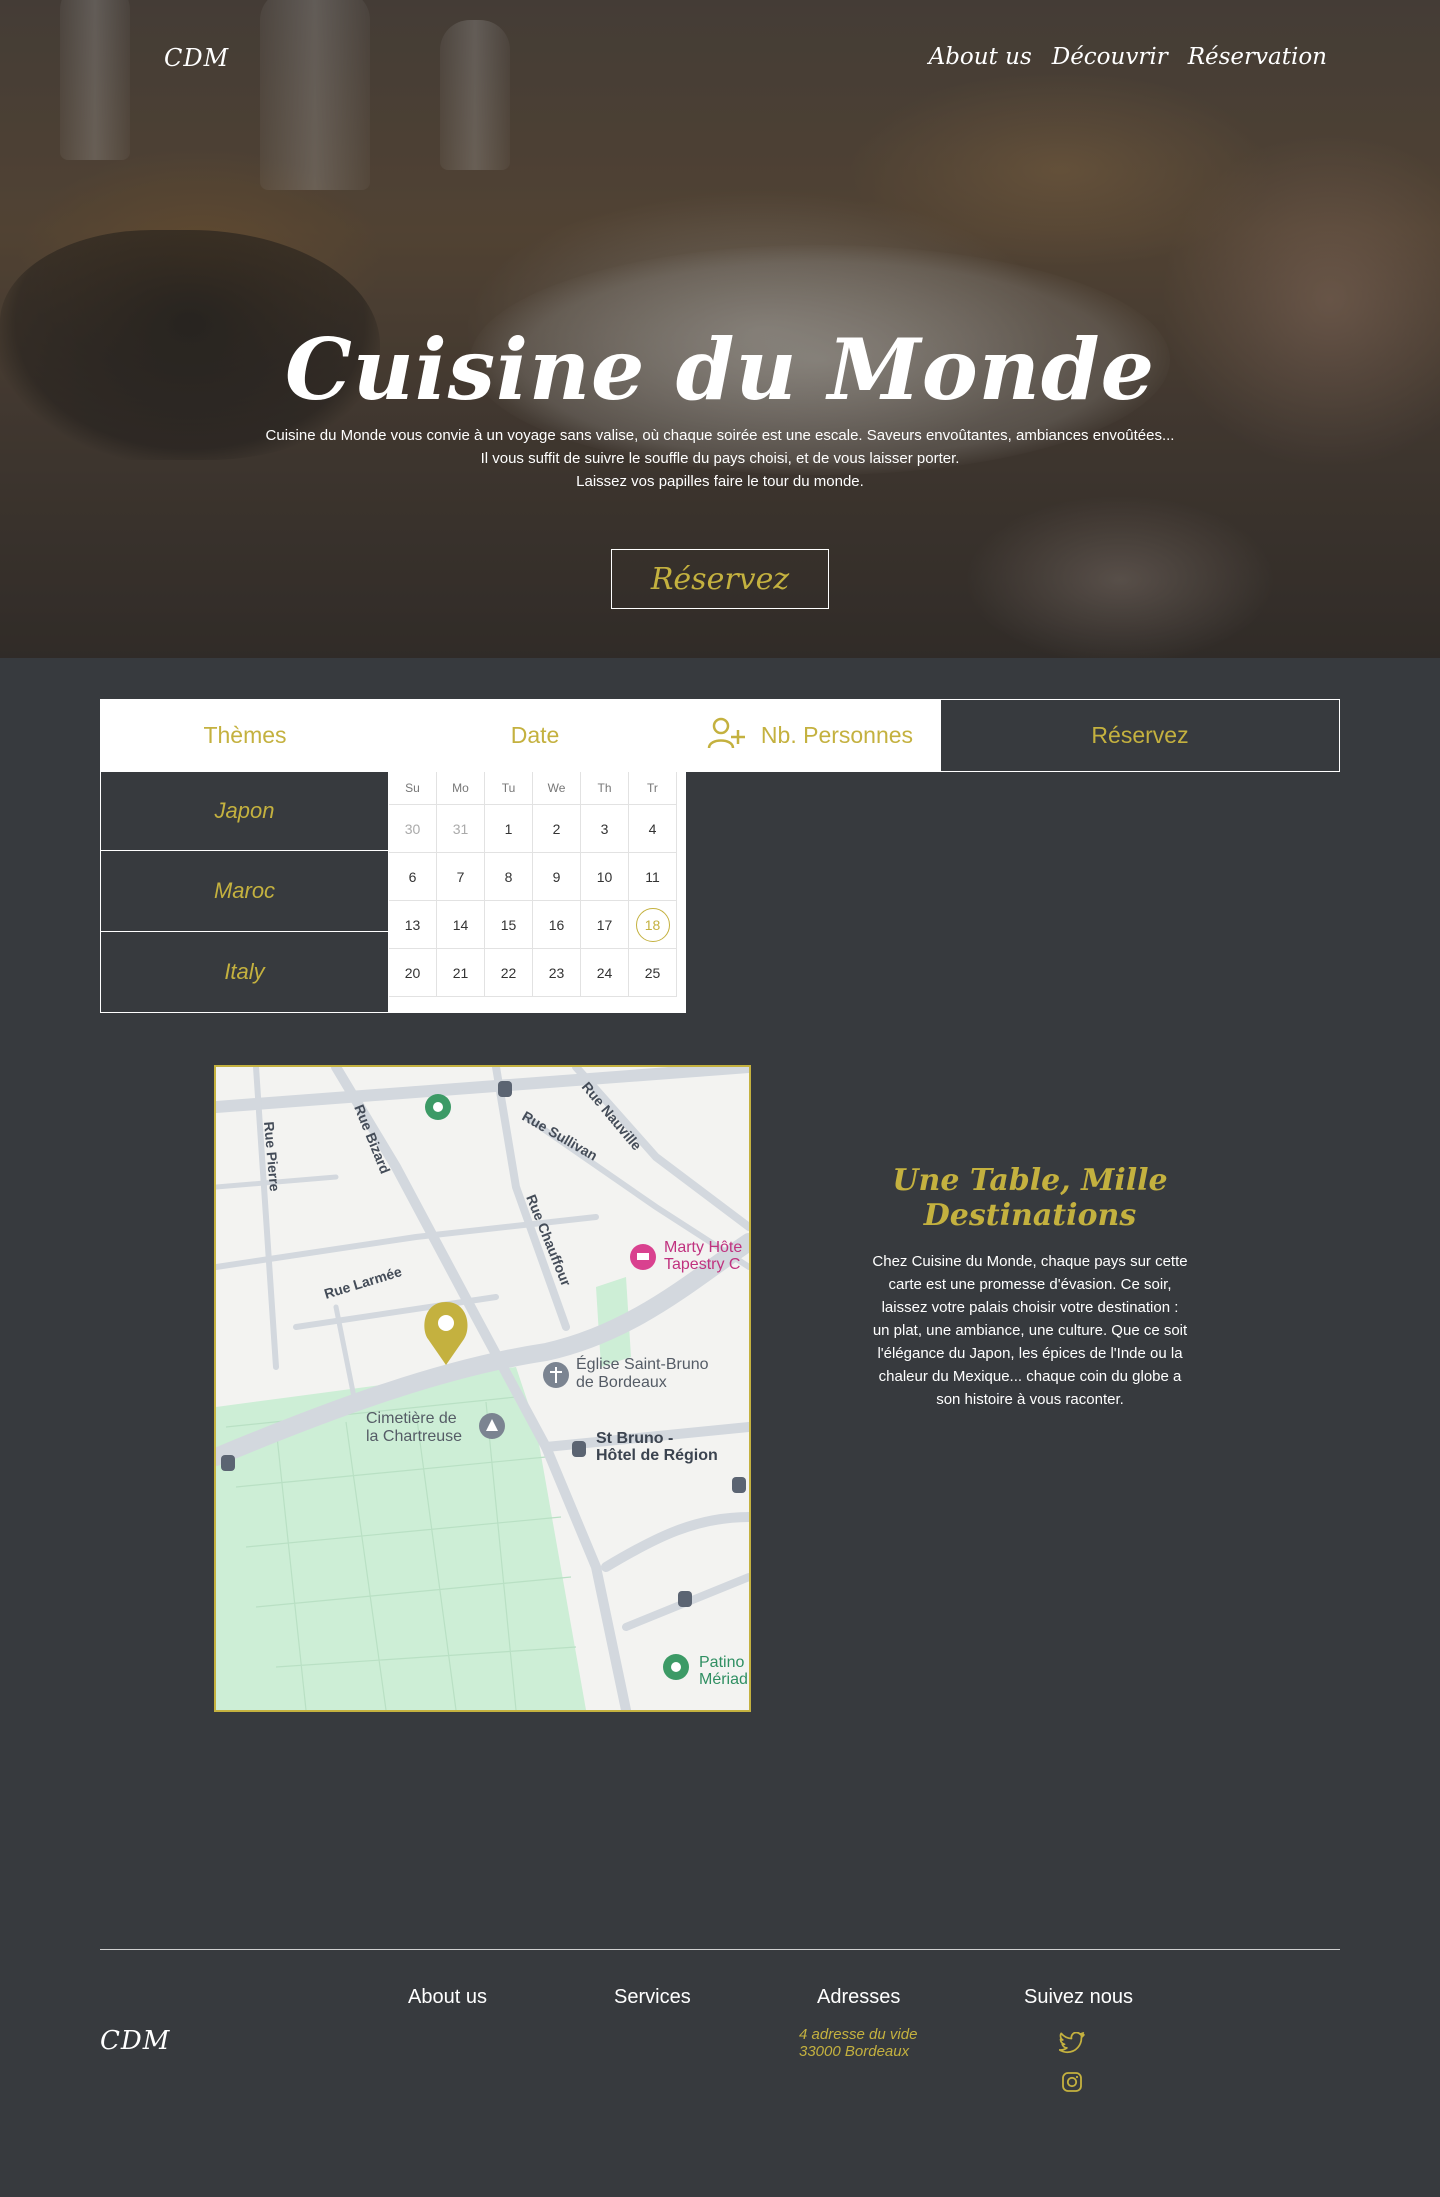 The width and height of the screenshot is (1440, 2197). What do you see at coordinates (634, 1438) in the screenshot?
I see `map-place-label: St Bruno -` at bounding box center [634, 1438].